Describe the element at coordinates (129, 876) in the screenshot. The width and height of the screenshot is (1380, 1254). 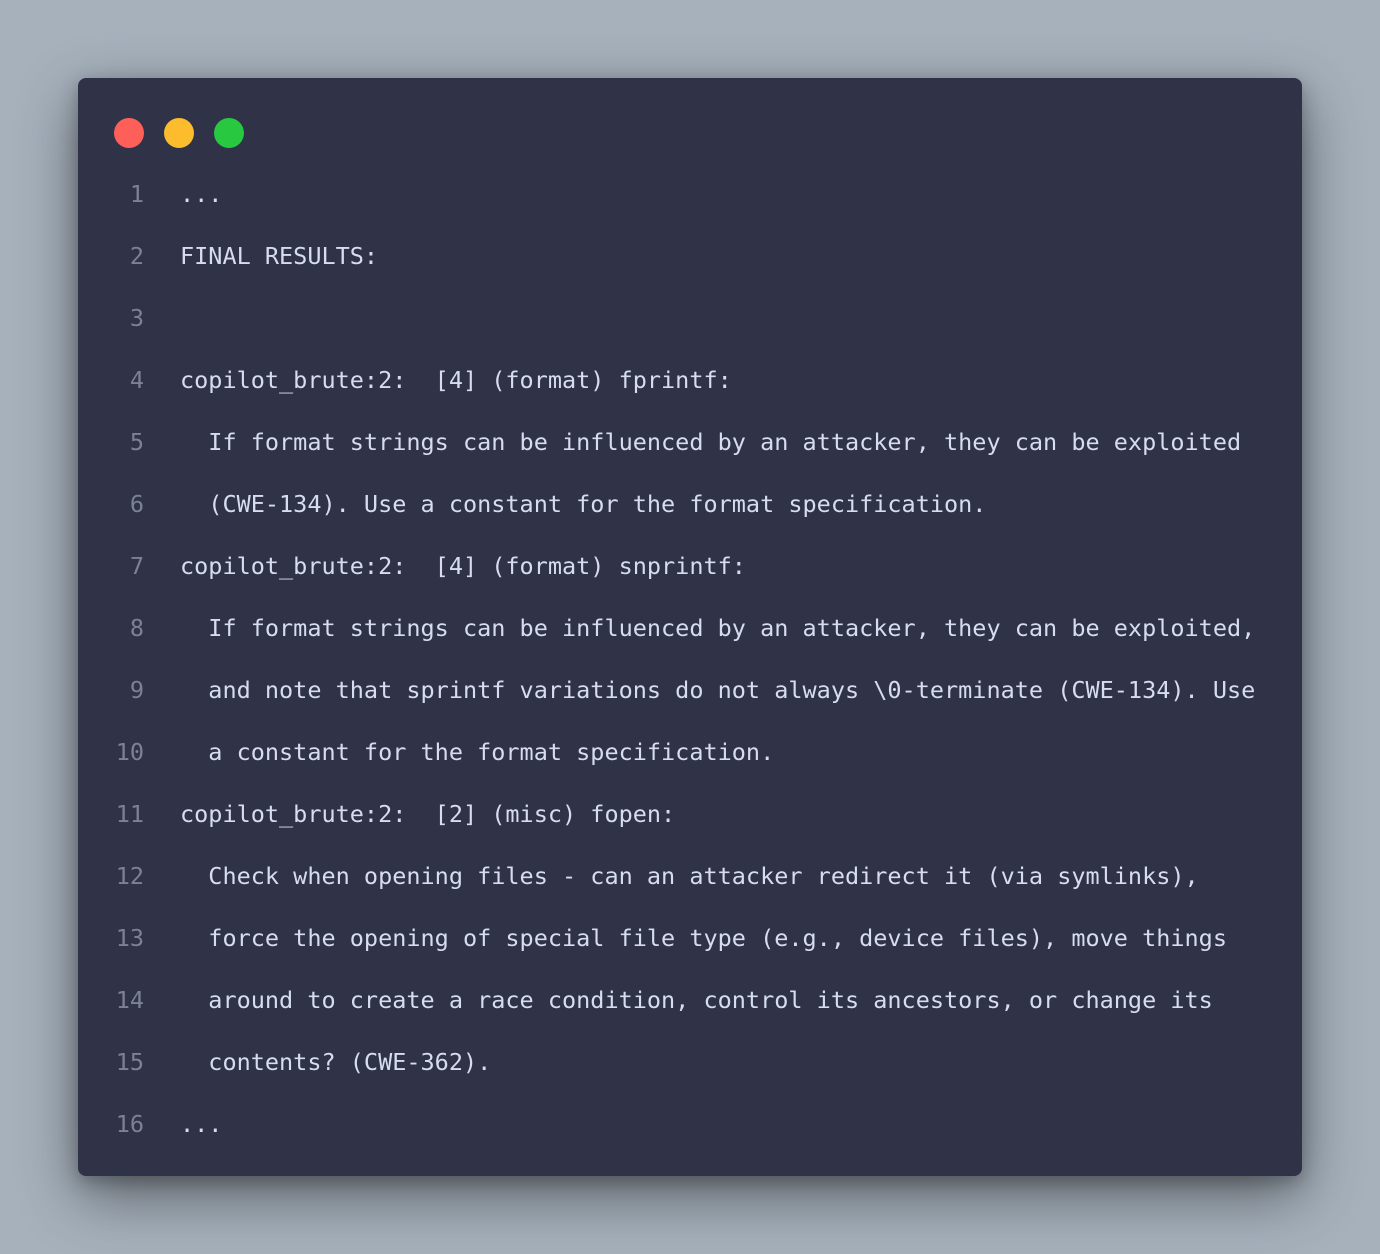
I see `line-number: 12` at that location.